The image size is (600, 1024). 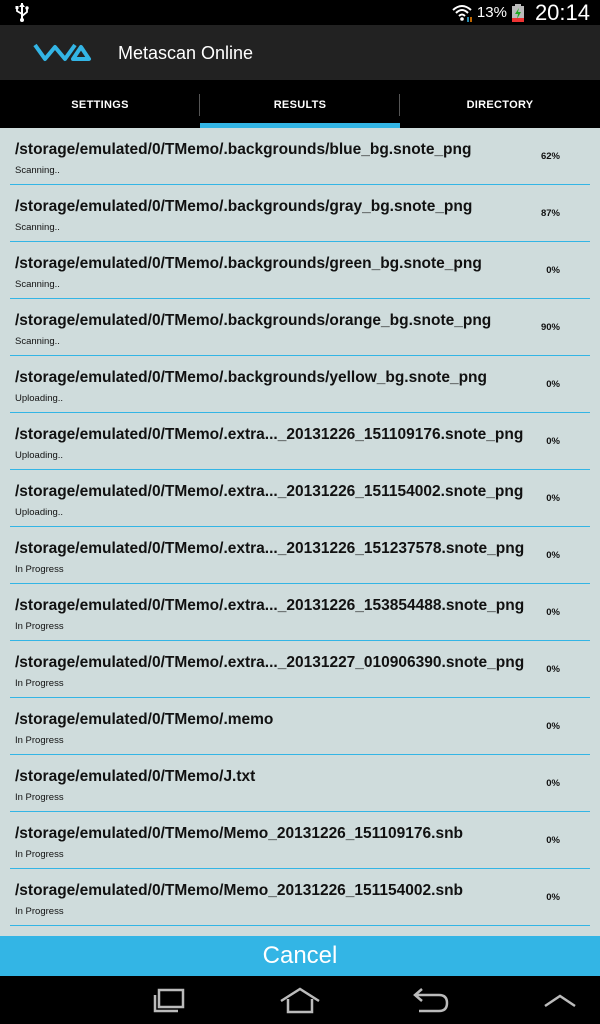 I want to click on metascan-logo-icon, so click(x=62, y=52).